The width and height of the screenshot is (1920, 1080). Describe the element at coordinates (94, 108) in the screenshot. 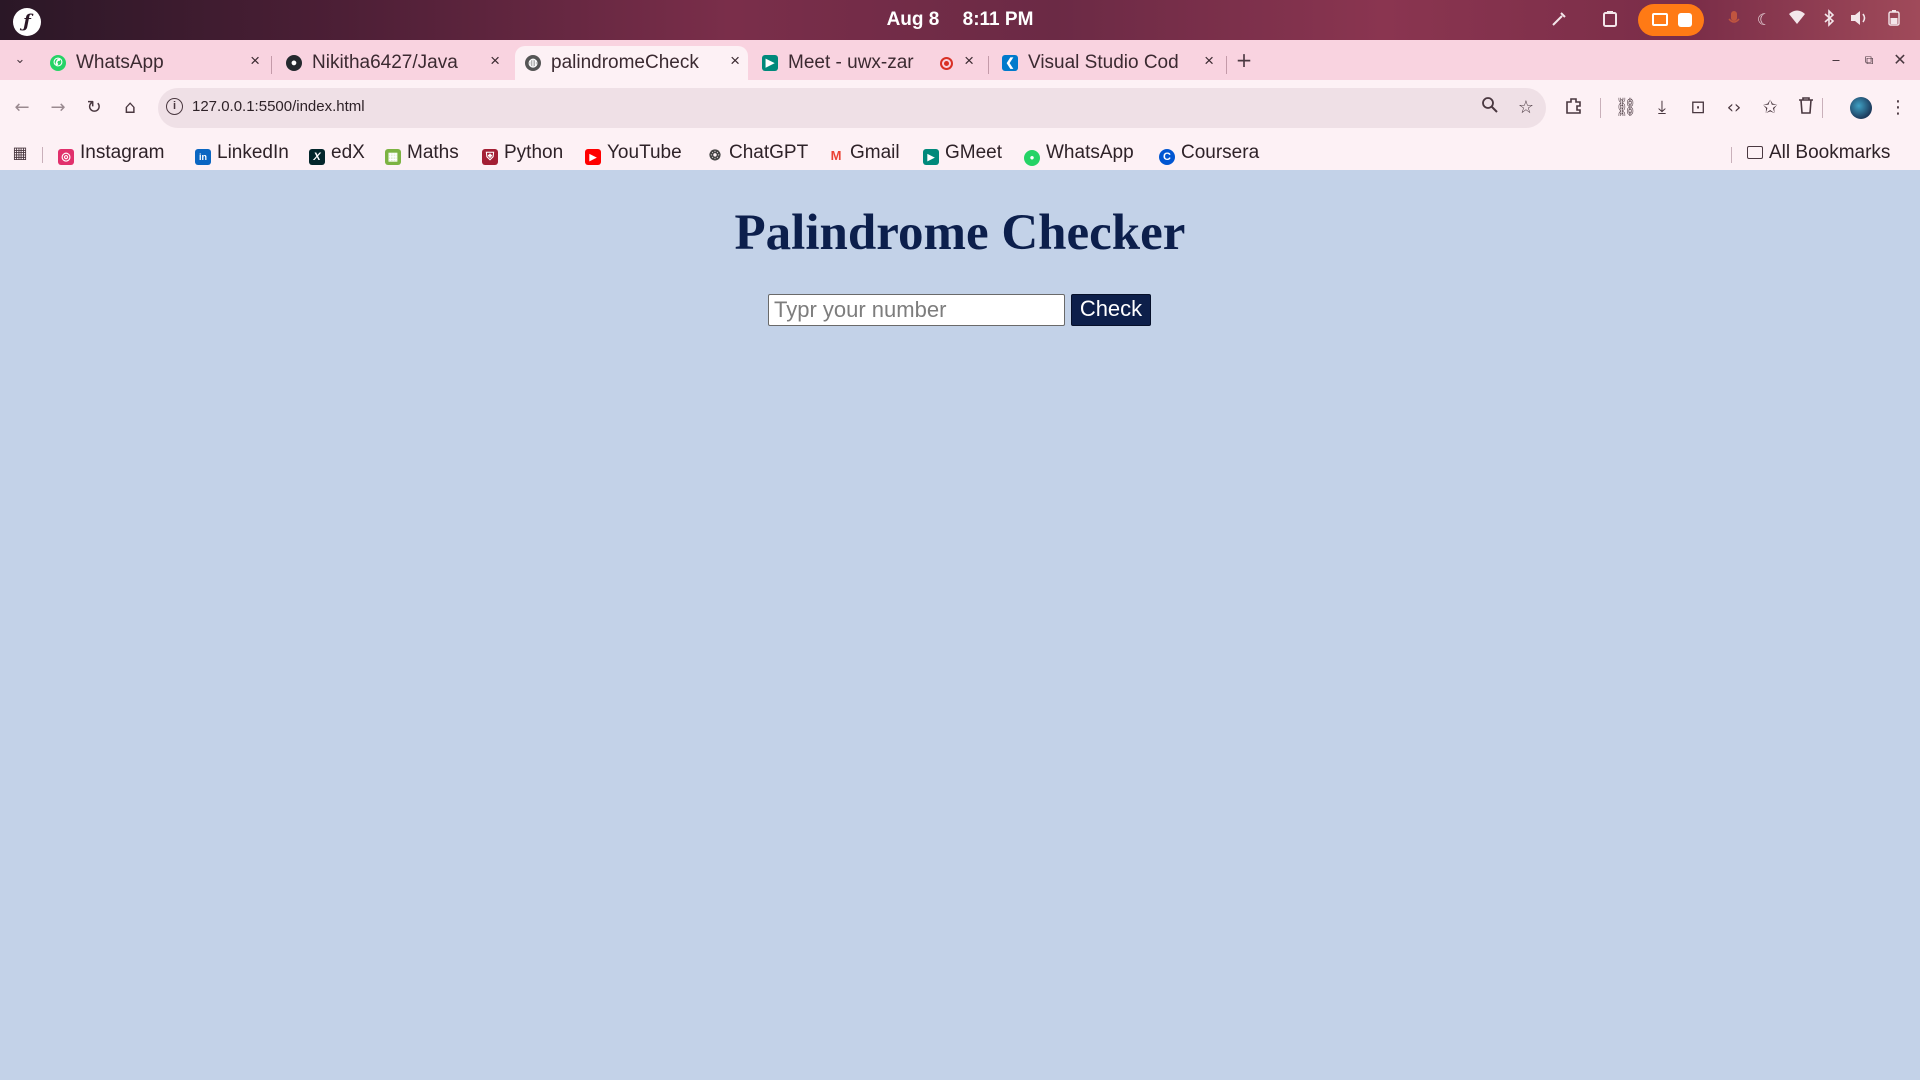

I see `reload-icon: ↻` at that location.